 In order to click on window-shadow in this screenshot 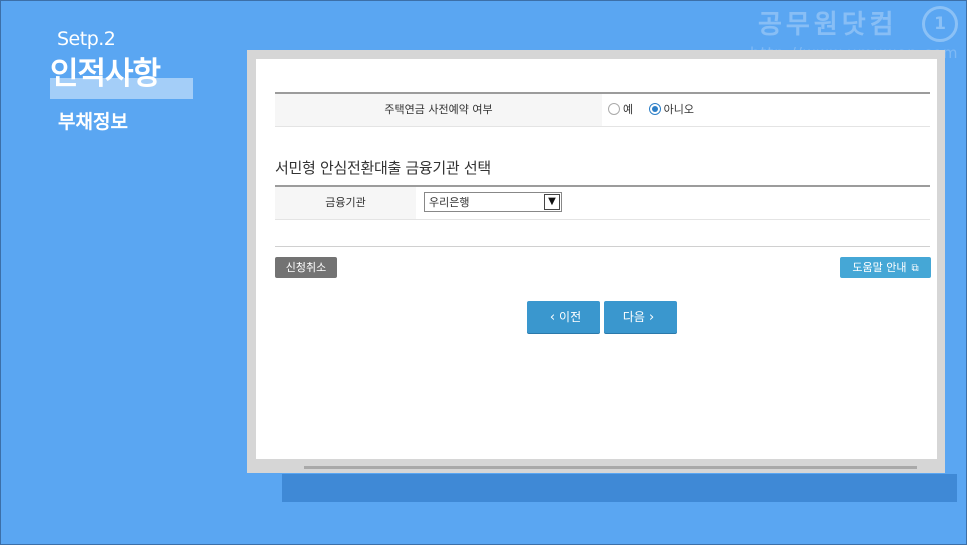, I will do `click(619, 488)`.